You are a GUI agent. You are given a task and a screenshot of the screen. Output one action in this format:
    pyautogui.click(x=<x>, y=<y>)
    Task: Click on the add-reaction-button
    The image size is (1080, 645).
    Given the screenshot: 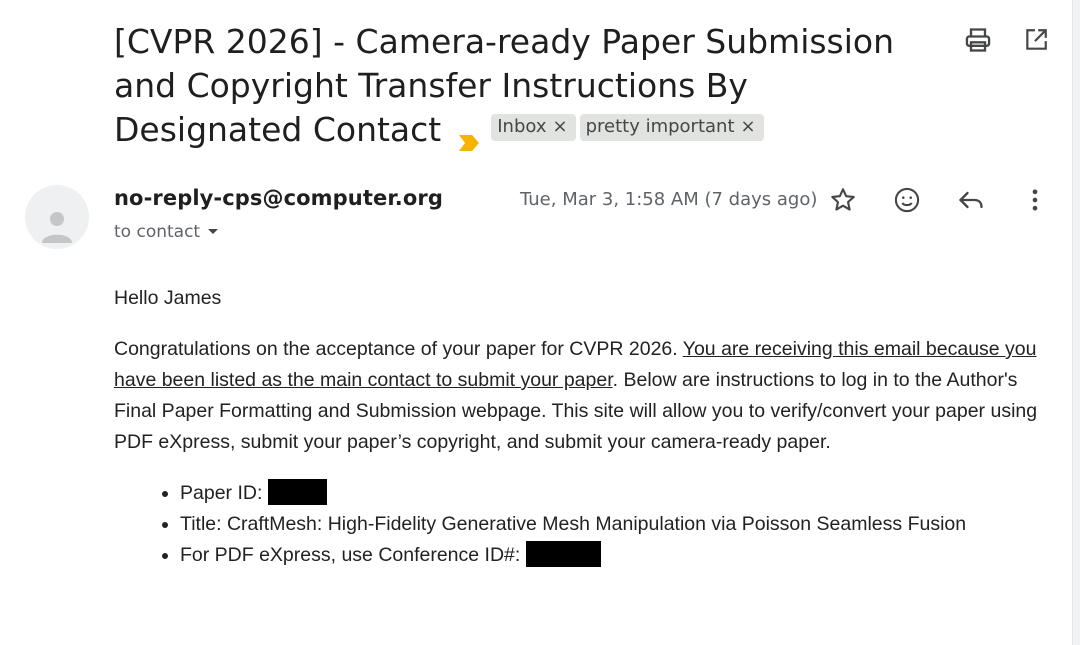 What is the action you would take?
    pyautogui.click(x=907, y=200)
    